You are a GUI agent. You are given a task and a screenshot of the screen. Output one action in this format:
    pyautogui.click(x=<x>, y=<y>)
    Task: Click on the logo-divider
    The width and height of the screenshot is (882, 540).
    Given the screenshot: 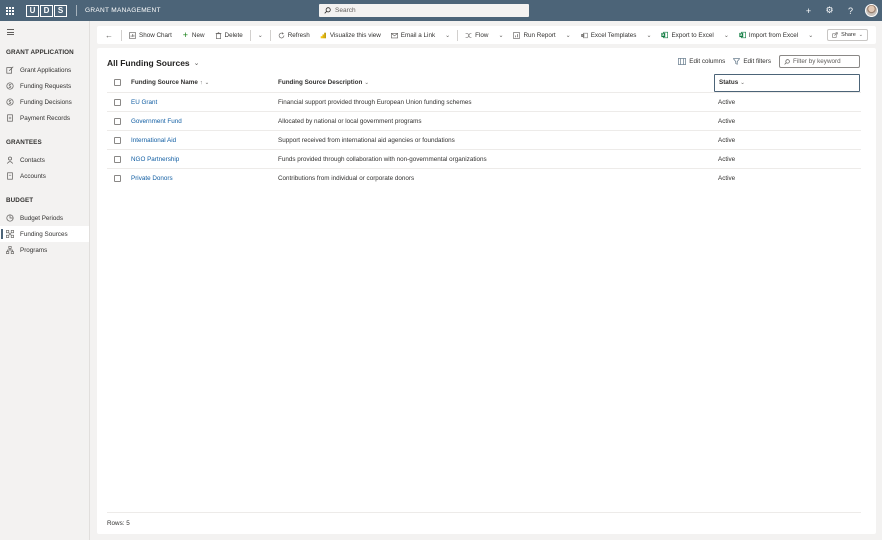 What is the action you would take?
    pyautogui.click(x=76, y=10)
    